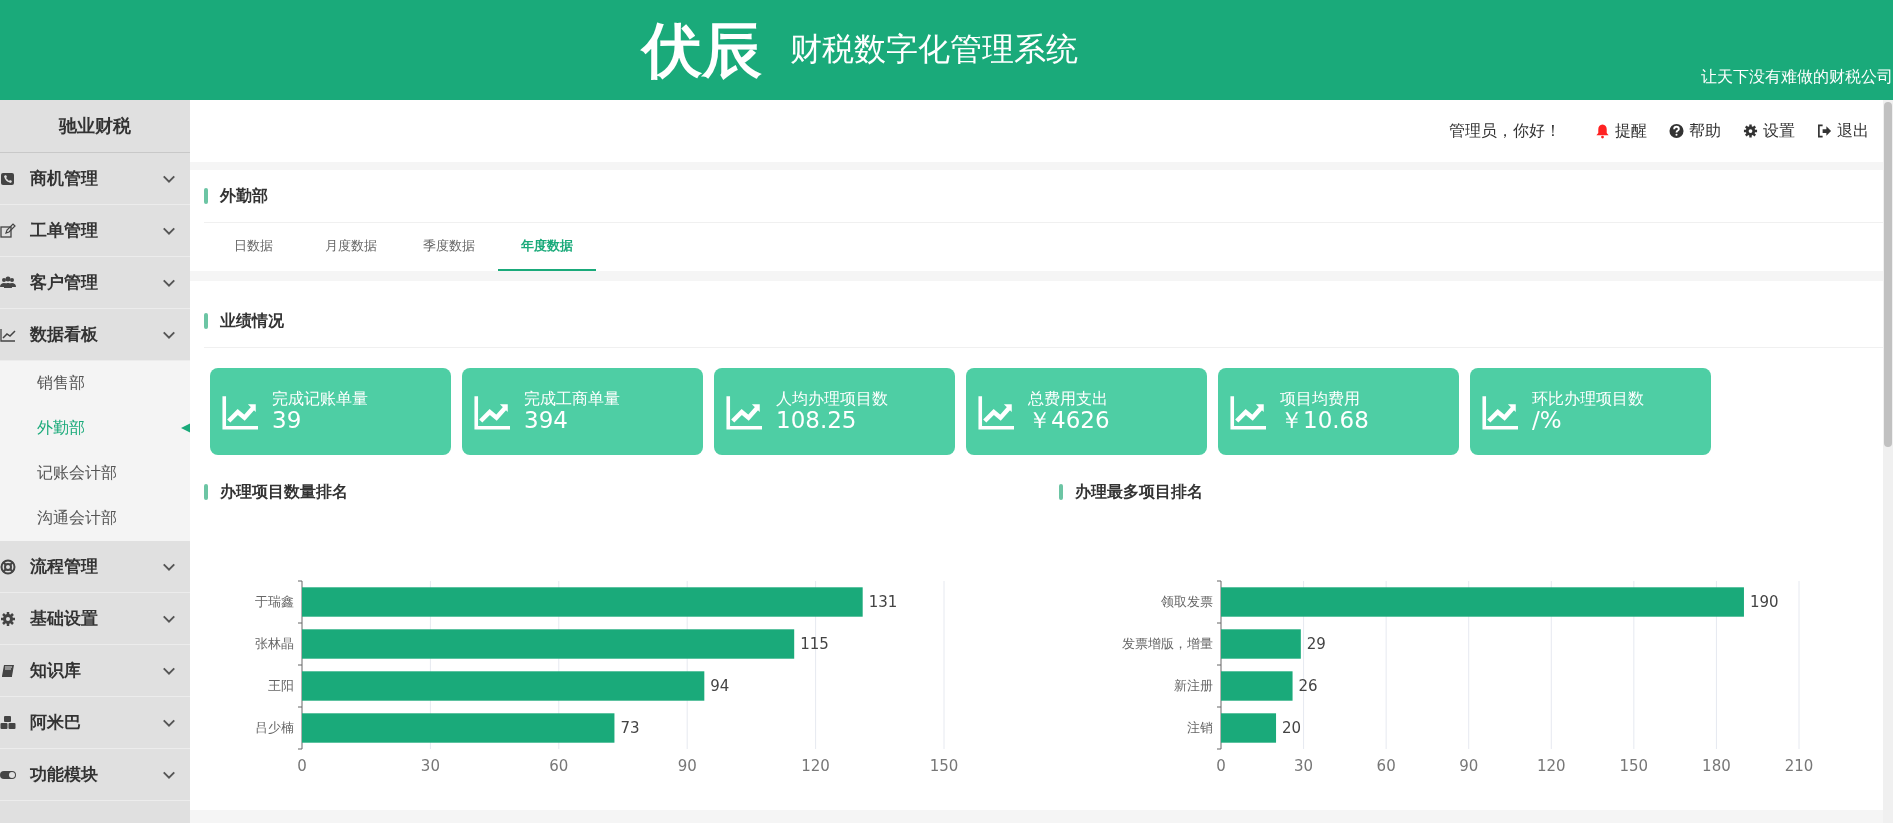 The width and height of the screenshot is (1893, 823). Describe the element at coordinates (274, 727) in the screenshot. I see `category-label: 吕少楠` at that location.